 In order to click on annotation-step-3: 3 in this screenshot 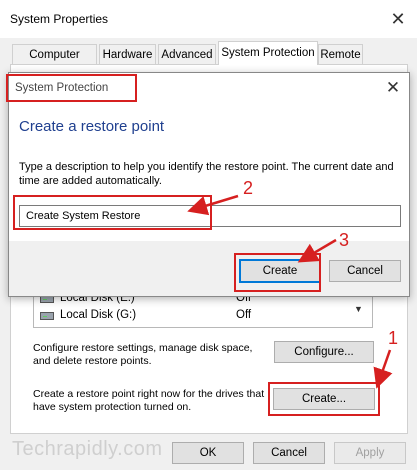, I will do `click(344, 240)`.